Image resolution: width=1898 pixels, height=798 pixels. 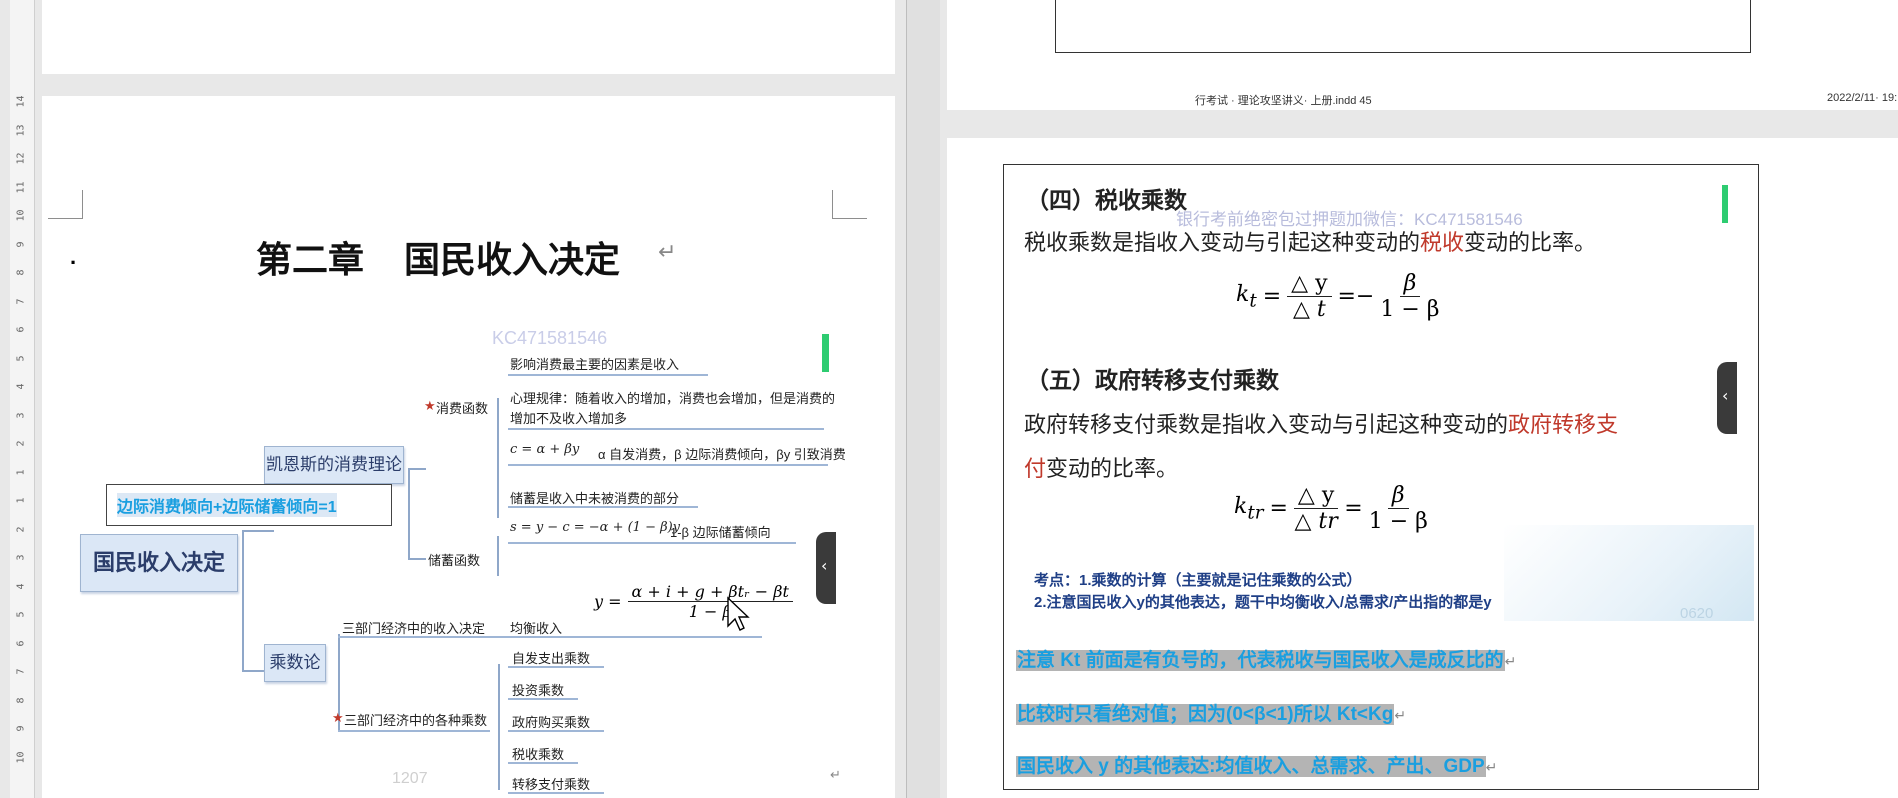 I want to click on multiplier-item: 转移支付乘数, so click(x=551, y=784).